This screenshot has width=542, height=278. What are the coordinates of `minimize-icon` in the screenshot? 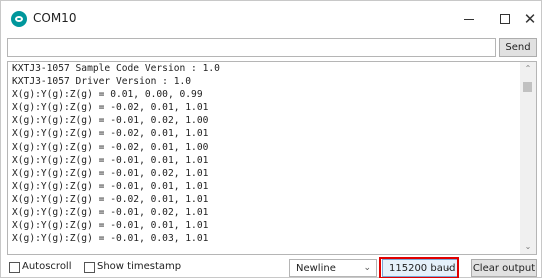 It's located at (469, 19).